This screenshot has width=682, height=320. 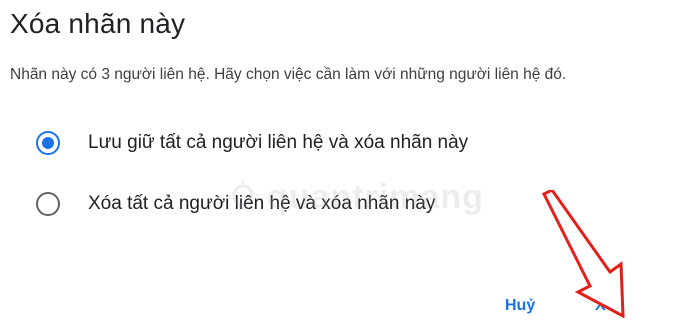 I want to click on radio-keep-contacts, so click(x=48, y=143).